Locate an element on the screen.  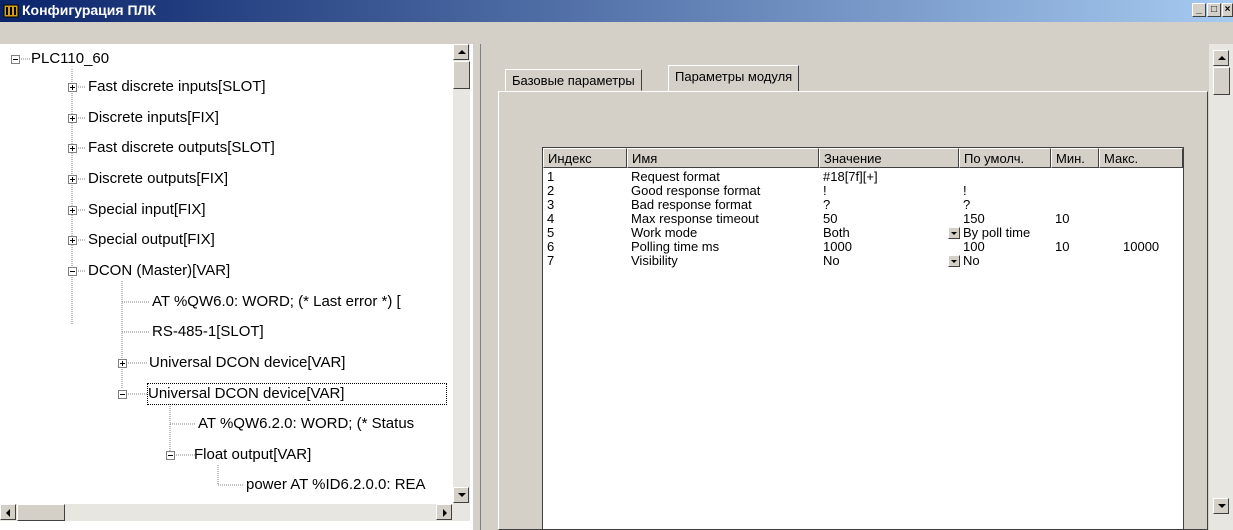
cell-index: 7 is located at coordinates (551, 260).